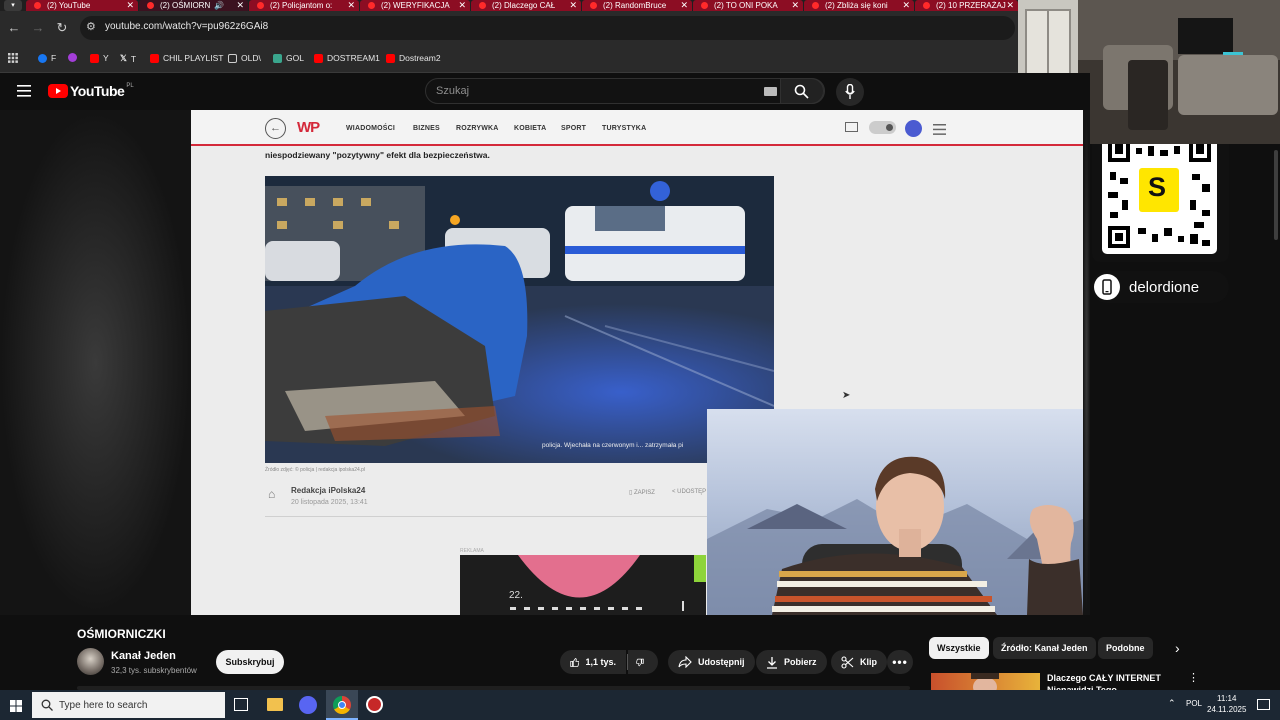  What do you see at coordinates (143, 656) in the screenshot?
I see `channel-name: Kanał Jeden` at bounding box center [143, 656].